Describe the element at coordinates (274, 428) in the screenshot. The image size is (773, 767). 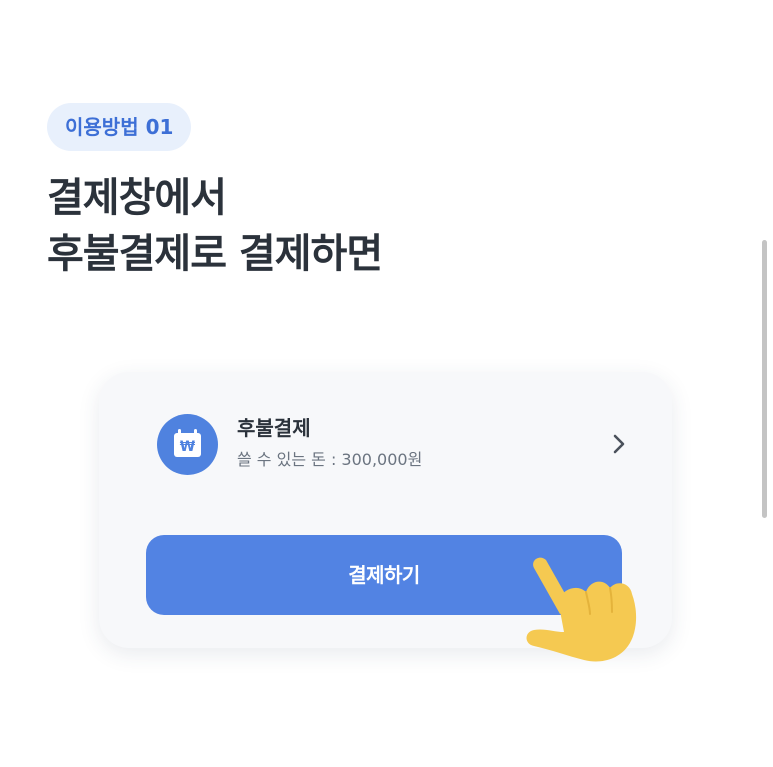
I see `payment-method-title: 후불결제` at that location.